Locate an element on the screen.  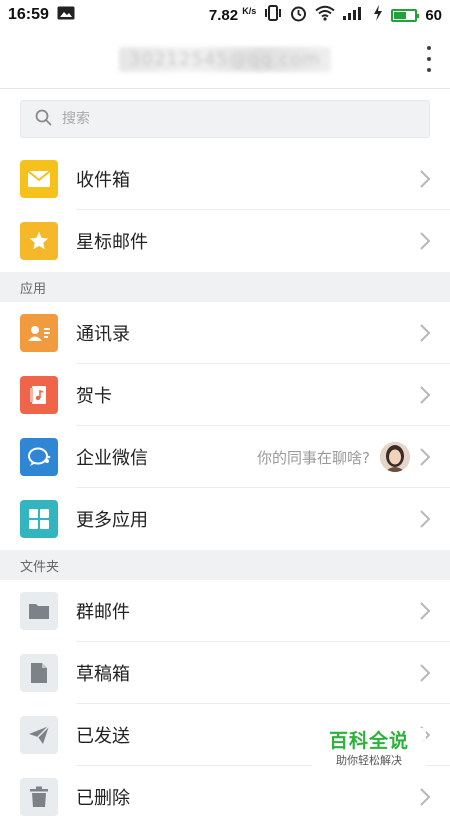
envelope-icon is located at coordinates (39, 179).